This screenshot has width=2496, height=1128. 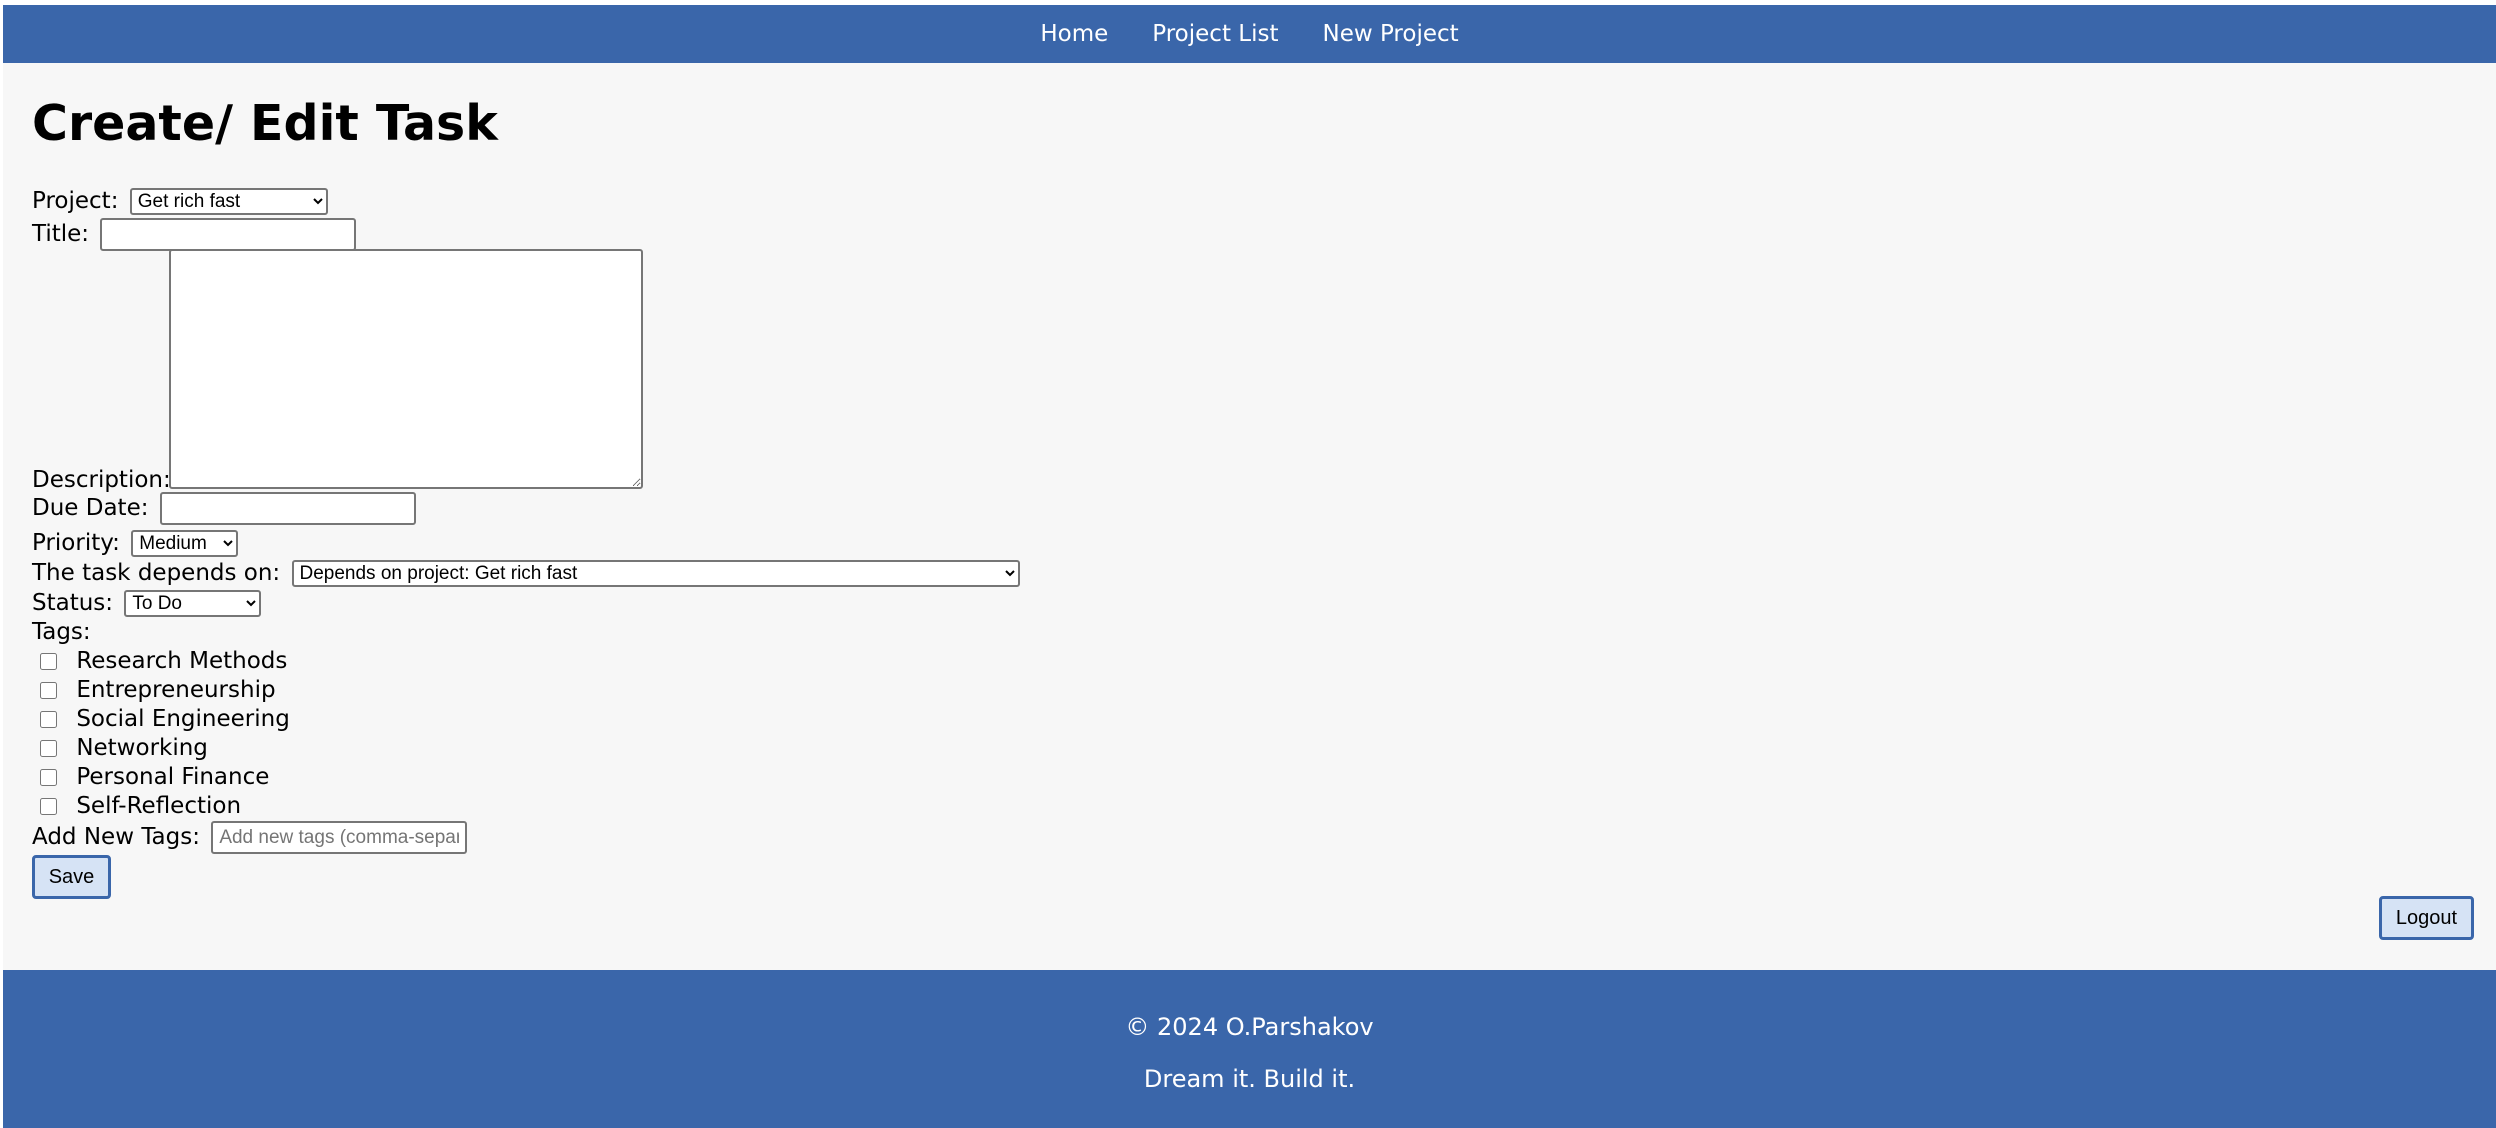 I want to click on tag-checkbox-social-engineering, so click(x=48, y=719).